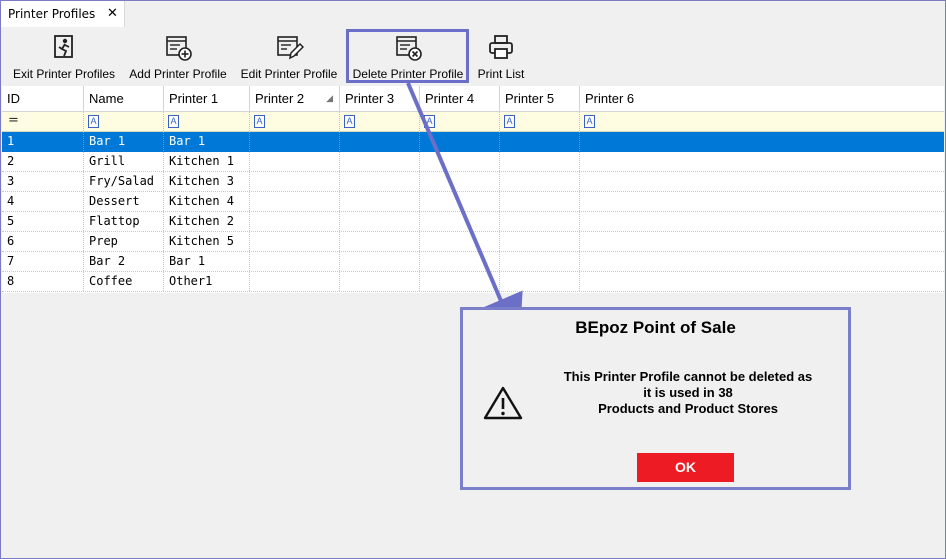  I want to click on cell-name: Grill, so click(124, 161).